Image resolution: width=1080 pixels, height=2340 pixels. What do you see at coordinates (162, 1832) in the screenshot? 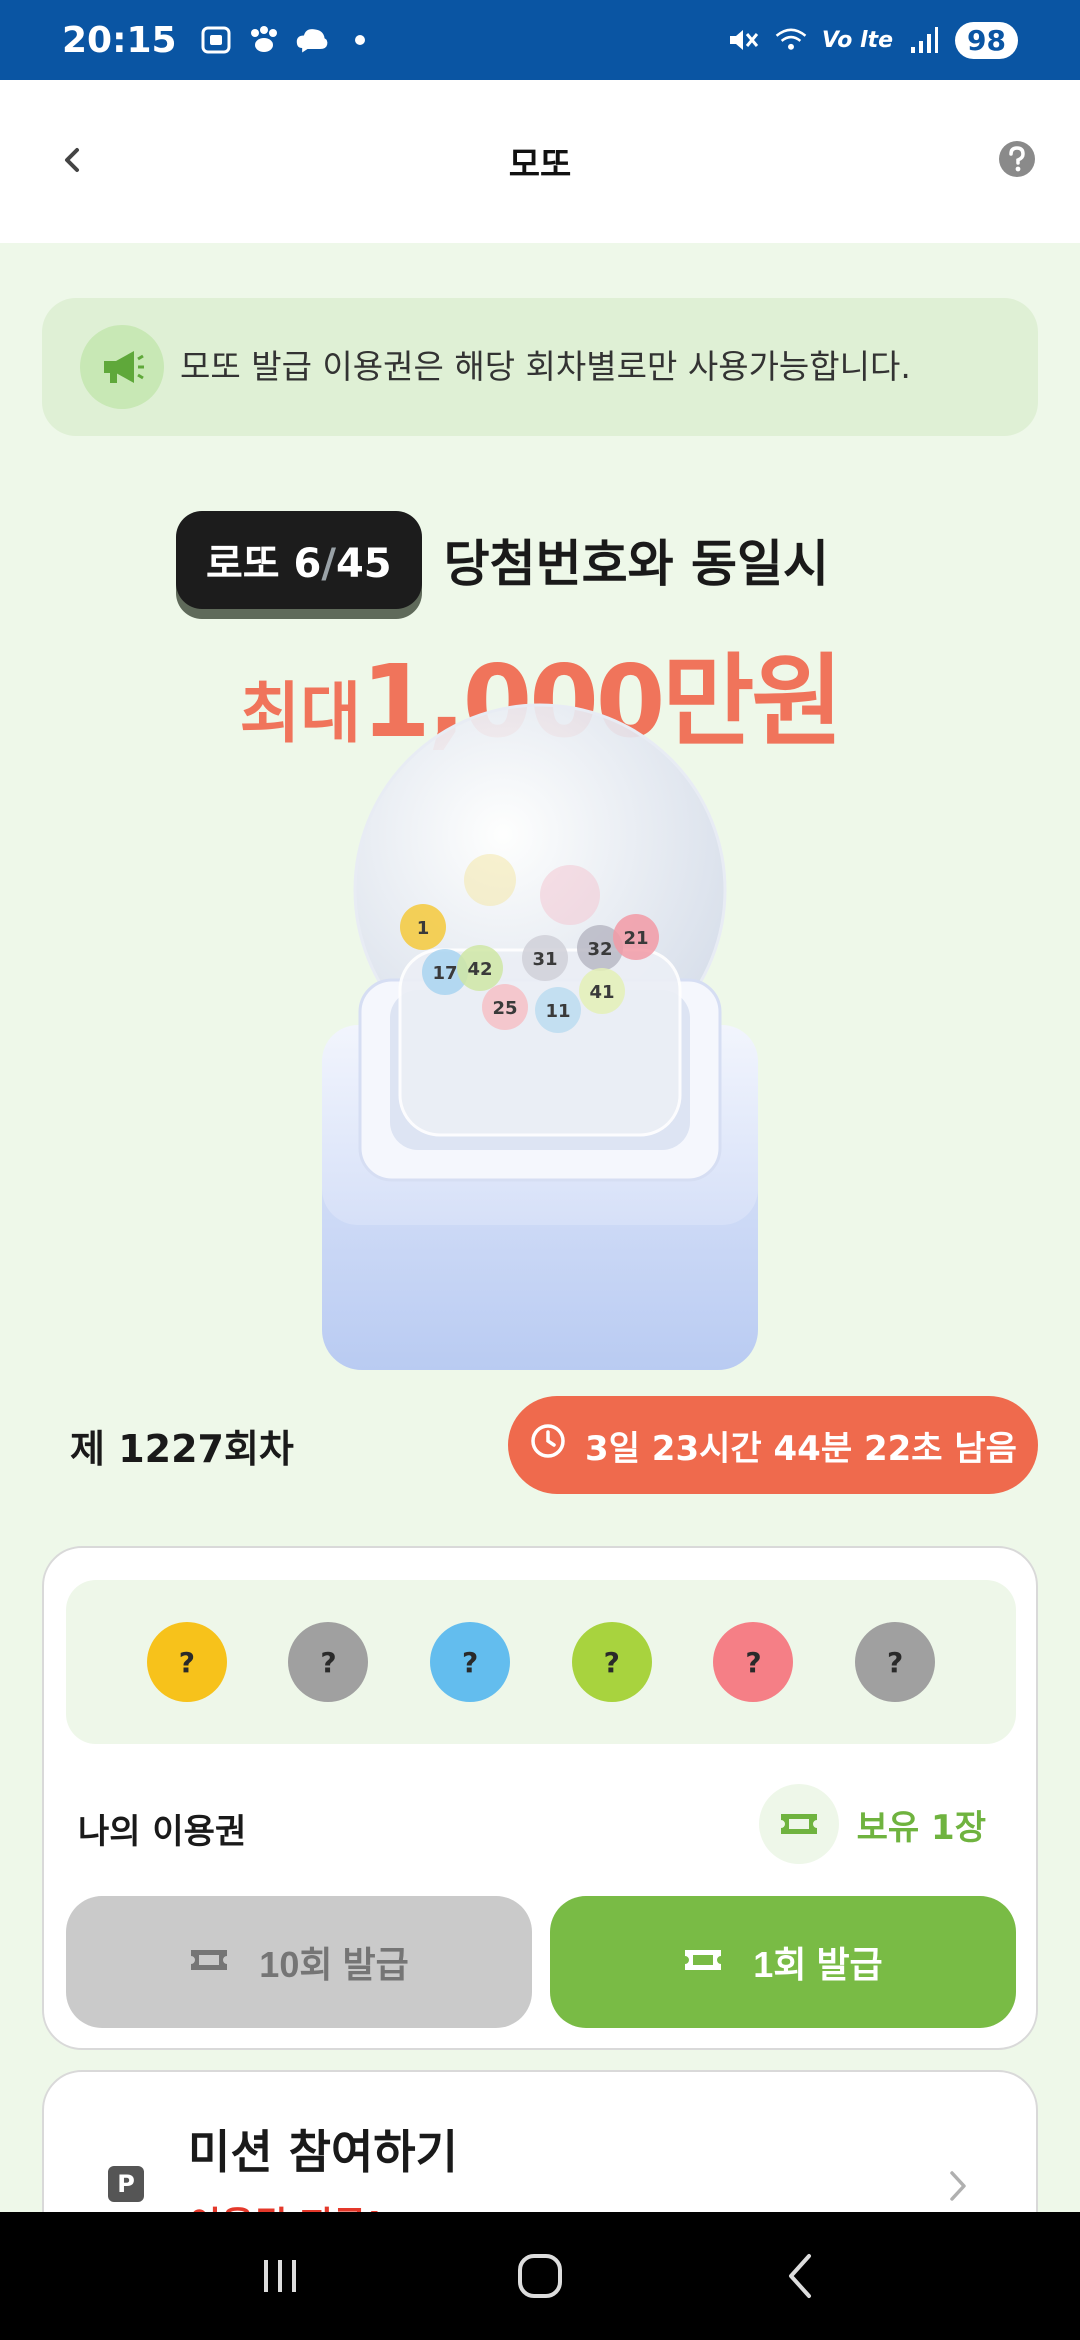
I see `my-ticket-label: 나의 이용권` at bounding box center [162, 1832].